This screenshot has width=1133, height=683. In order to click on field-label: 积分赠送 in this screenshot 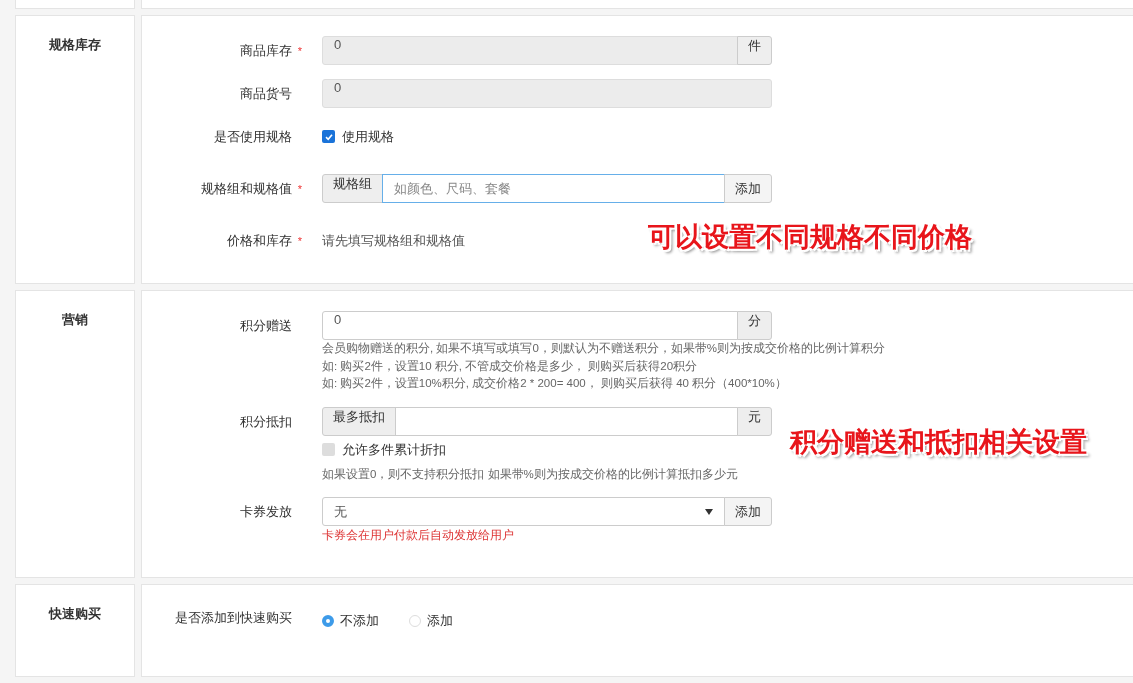, I will do `click(266, 325)`.